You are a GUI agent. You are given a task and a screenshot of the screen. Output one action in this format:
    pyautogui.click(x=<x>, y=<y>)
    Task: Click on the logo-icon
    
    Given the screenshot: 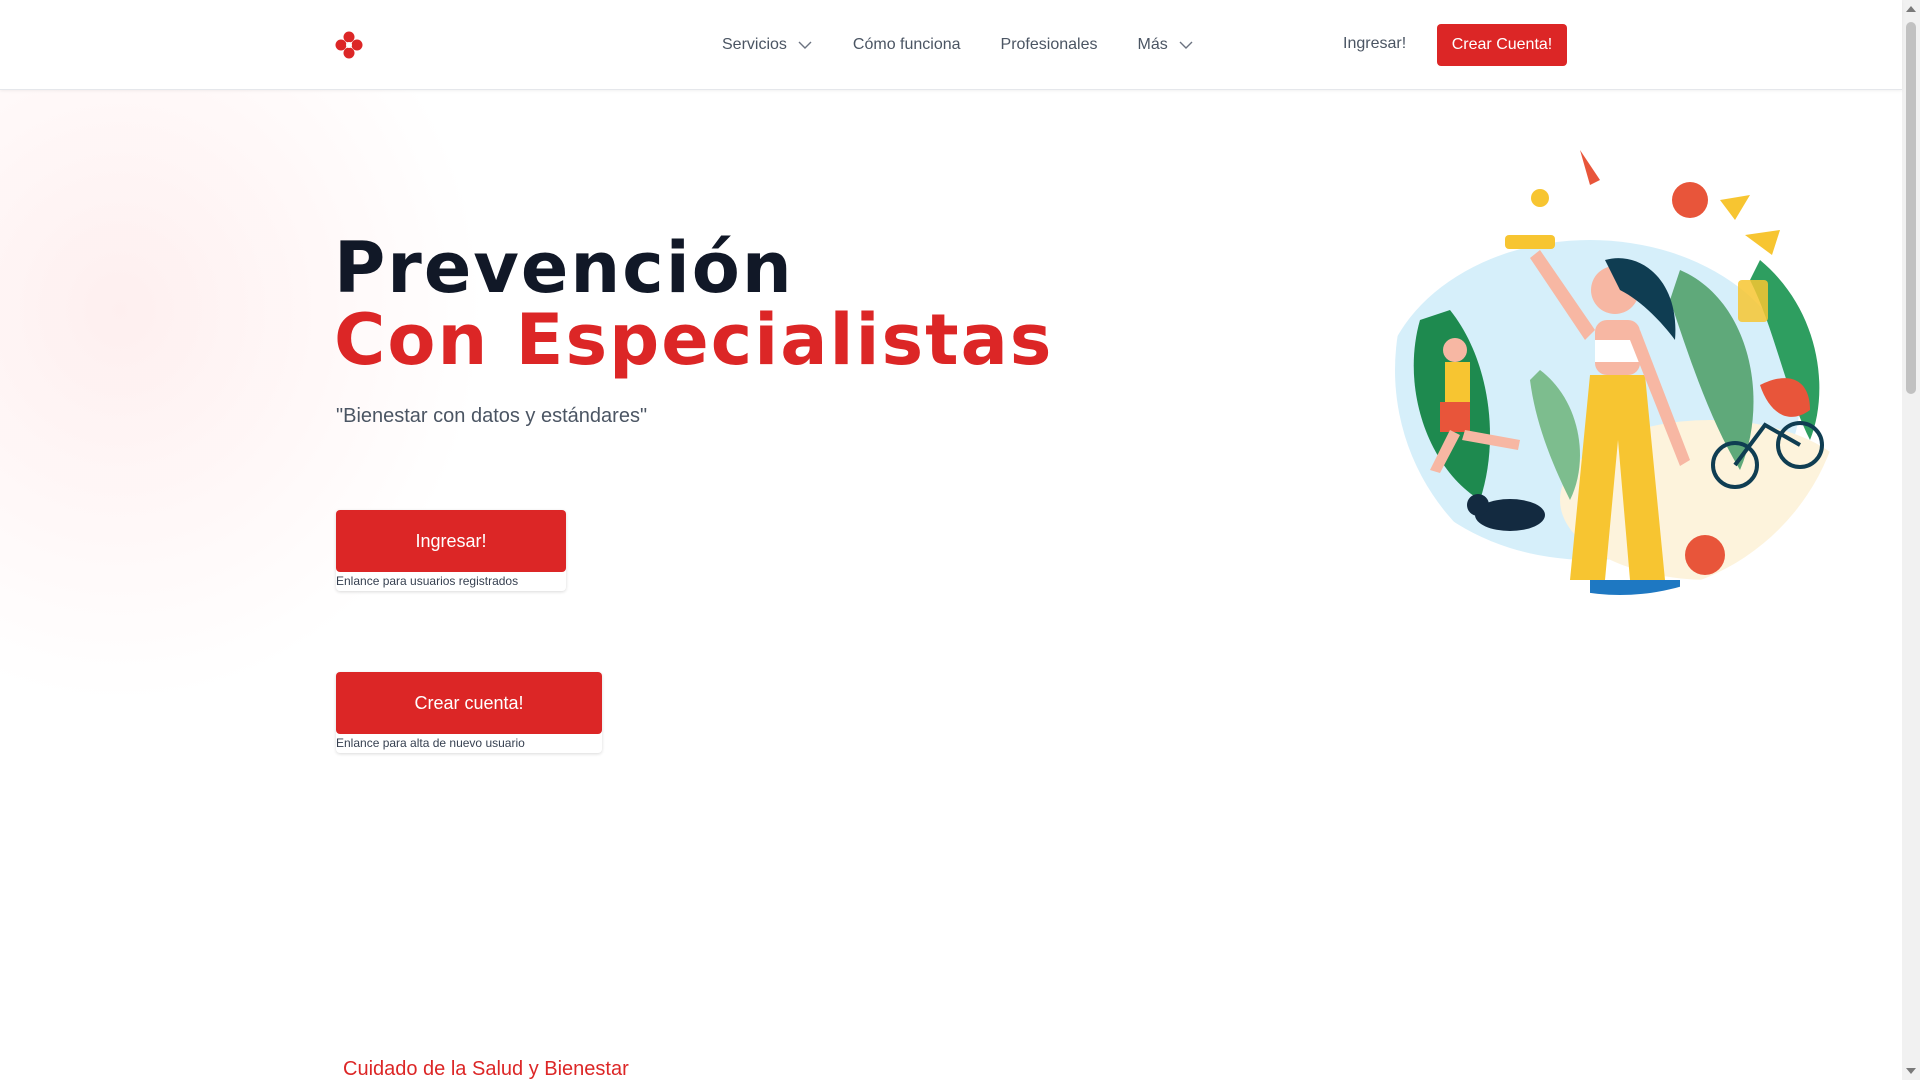 What is the action you would take?
    pyautogui.click(x=349, y=45)
    